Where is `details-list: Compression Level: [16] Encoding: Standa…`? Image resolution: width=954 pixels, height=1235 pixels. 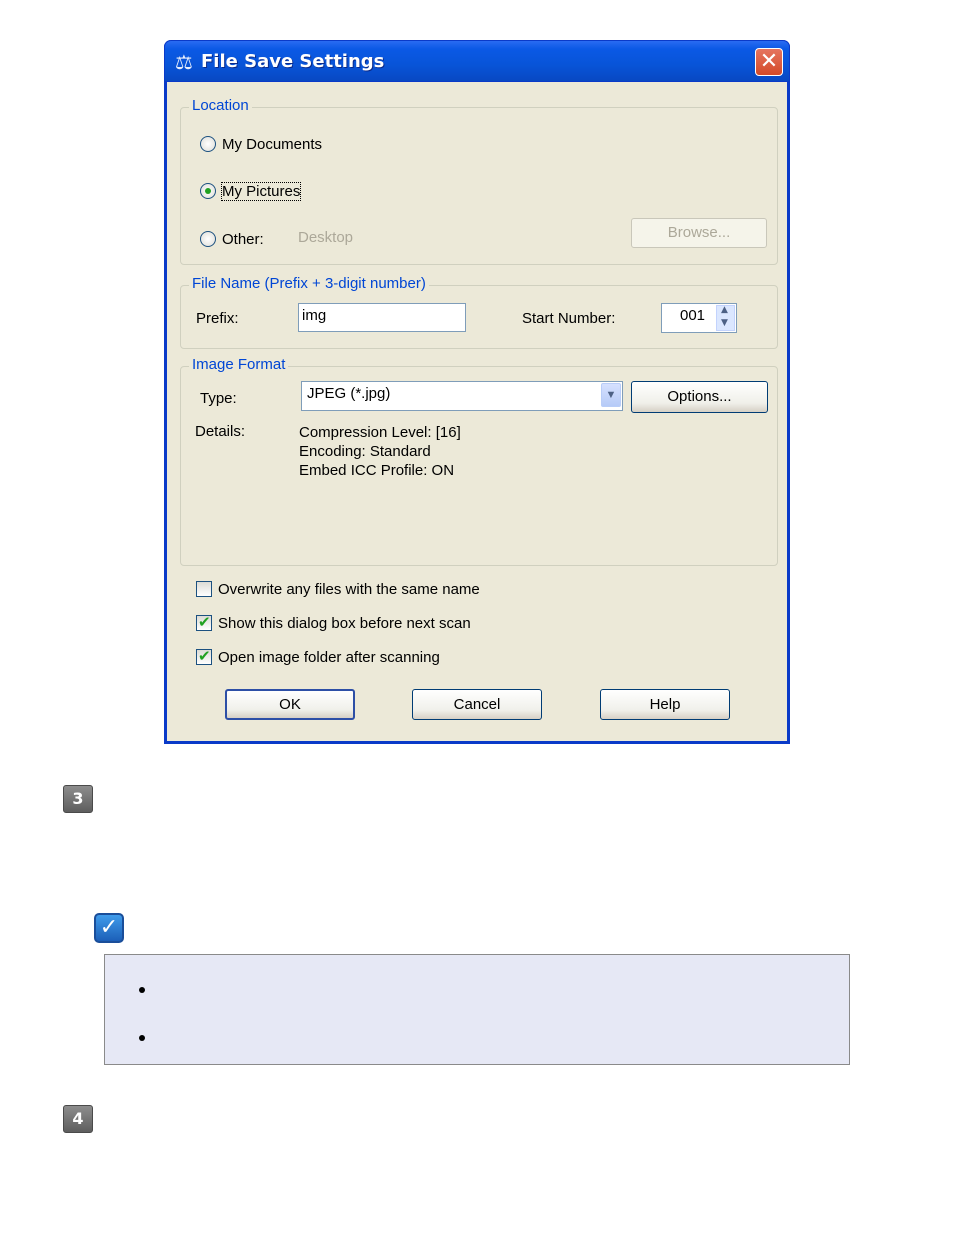
details-list: Compression Level: [16] Encoding: Standa… is located at coordinates (380, 451).